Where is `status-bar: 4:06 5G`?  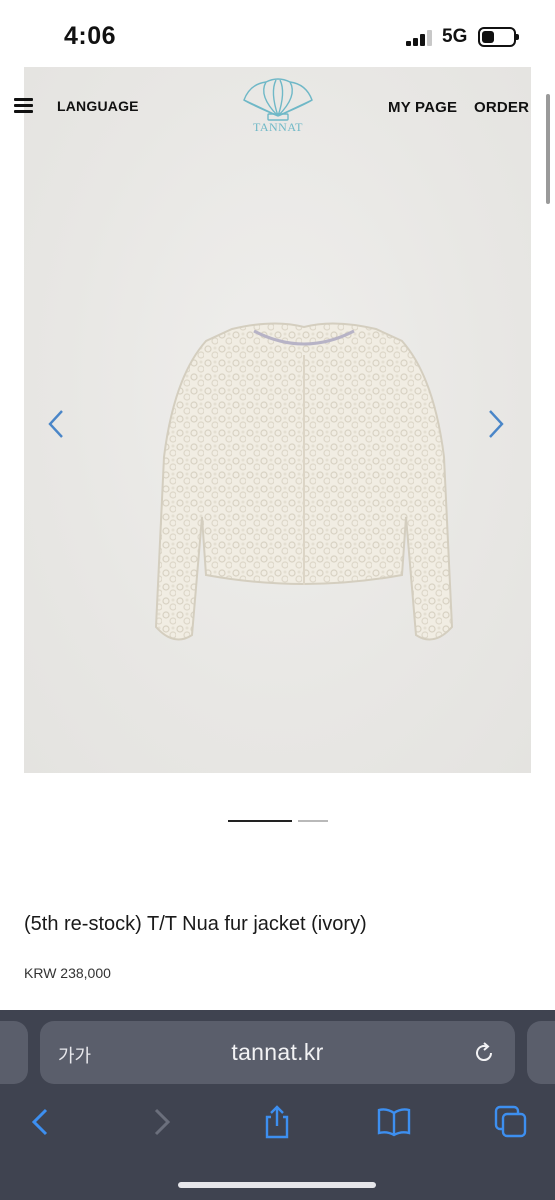
status-bar: 4:06 5G is located at coordinates (277, 33).